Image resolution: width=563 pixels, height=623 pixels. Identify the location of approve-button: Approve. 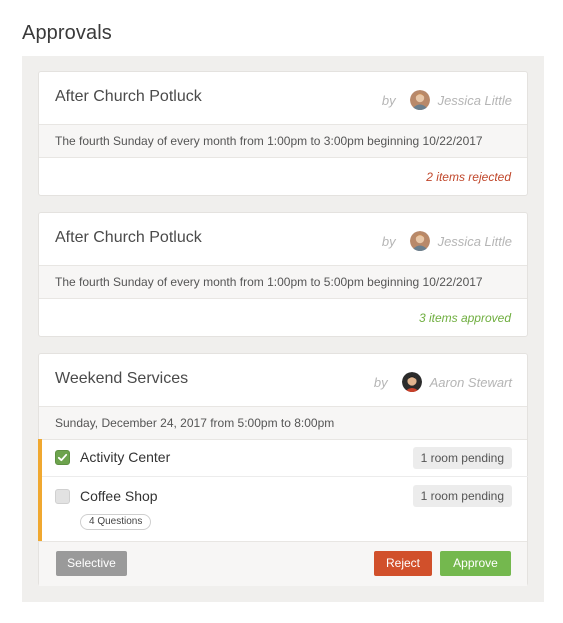
(475, 563).